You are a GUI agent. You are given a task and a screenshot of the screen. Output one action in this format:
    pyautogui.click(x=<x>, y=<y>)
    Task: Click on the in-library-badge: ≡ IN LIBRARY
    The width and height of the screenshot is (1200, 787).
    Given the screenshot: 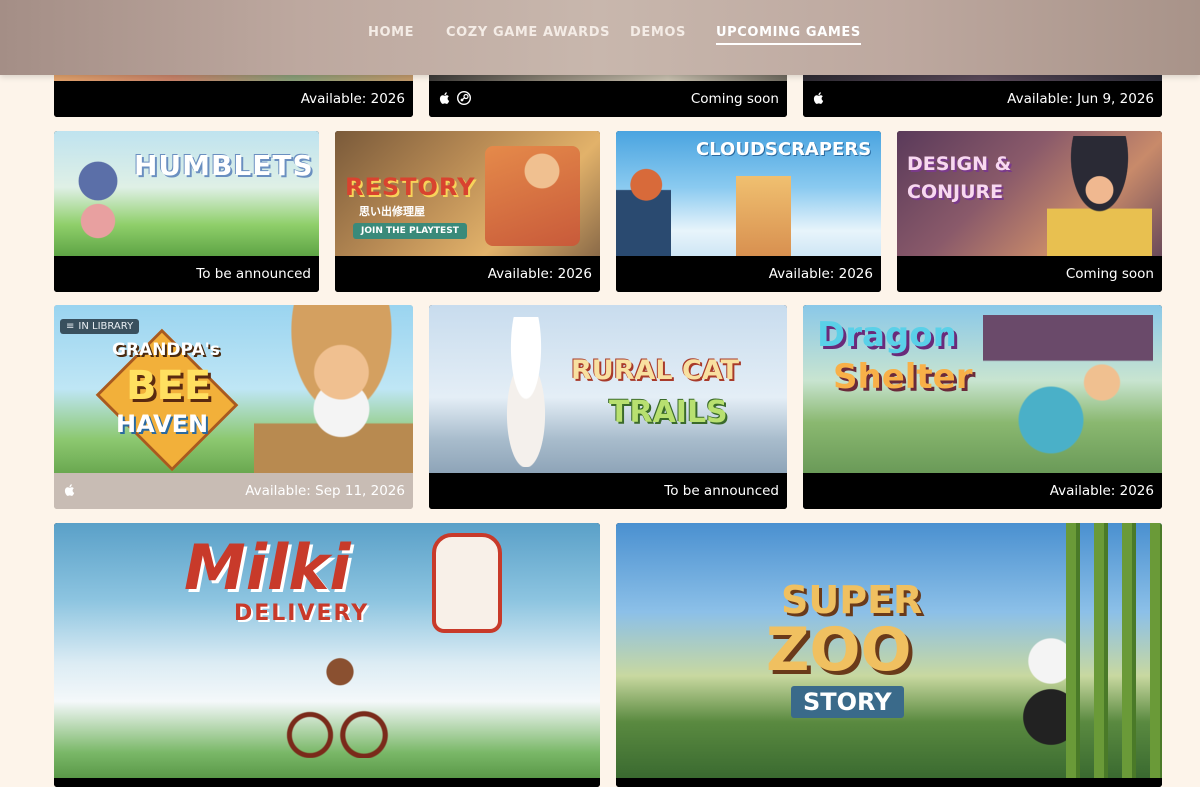 What is the action you would take?
    pyautogui.click(x=100, y=326)
    